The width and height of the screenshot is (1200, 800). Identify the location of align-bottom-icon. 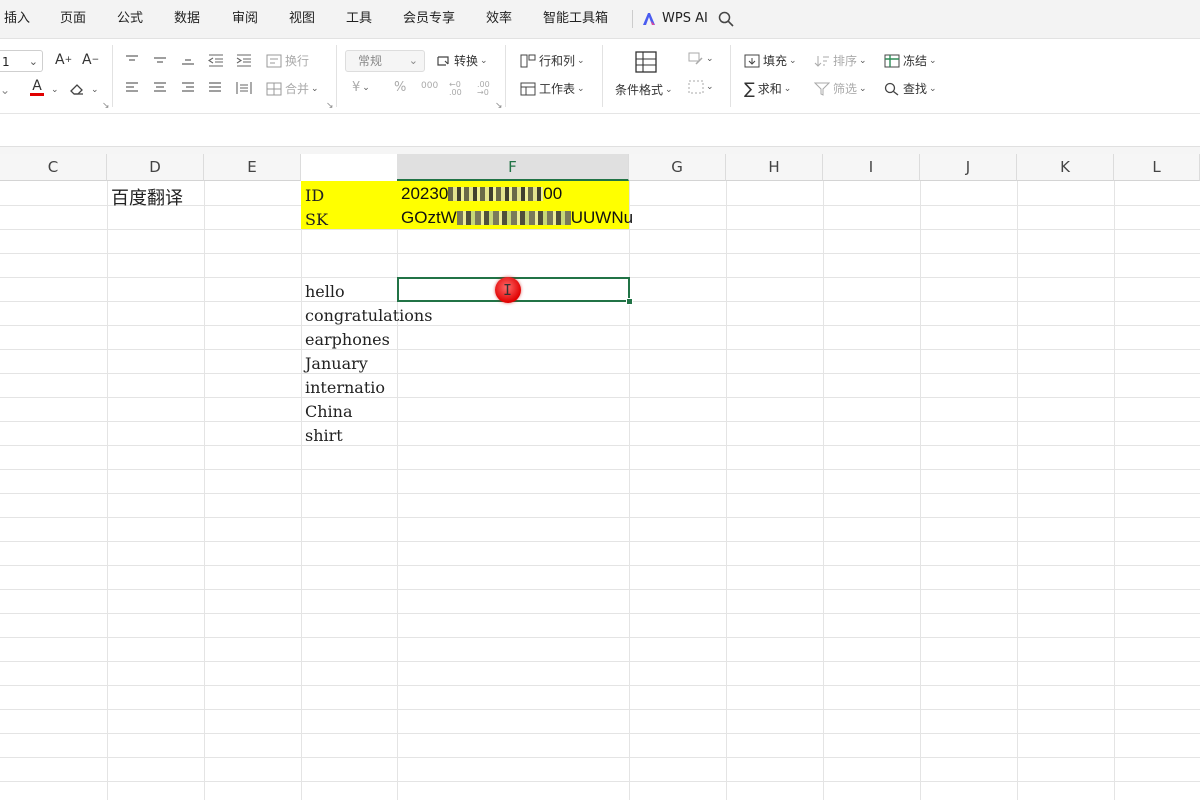
(188, 60).